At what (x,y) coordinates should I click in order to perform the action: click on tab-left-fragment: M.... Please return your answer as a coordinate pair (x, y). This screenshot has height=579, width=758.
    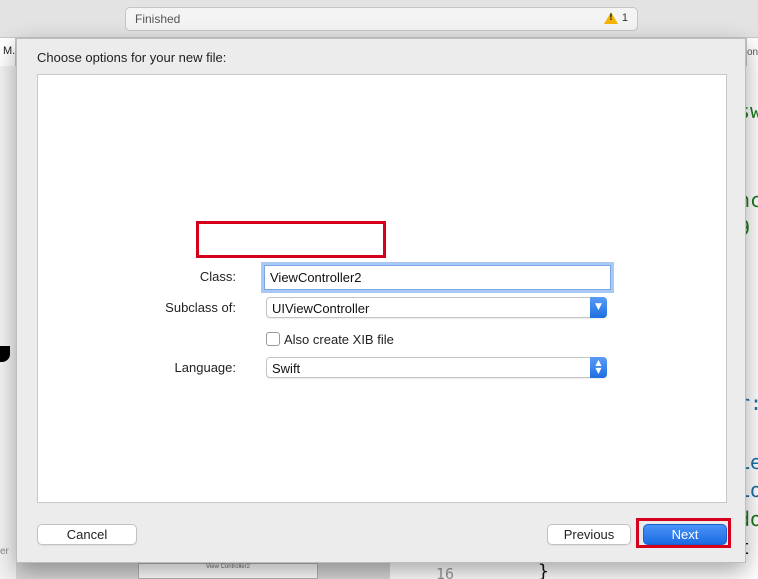
    Looking at the image, I should click on (8, 52).